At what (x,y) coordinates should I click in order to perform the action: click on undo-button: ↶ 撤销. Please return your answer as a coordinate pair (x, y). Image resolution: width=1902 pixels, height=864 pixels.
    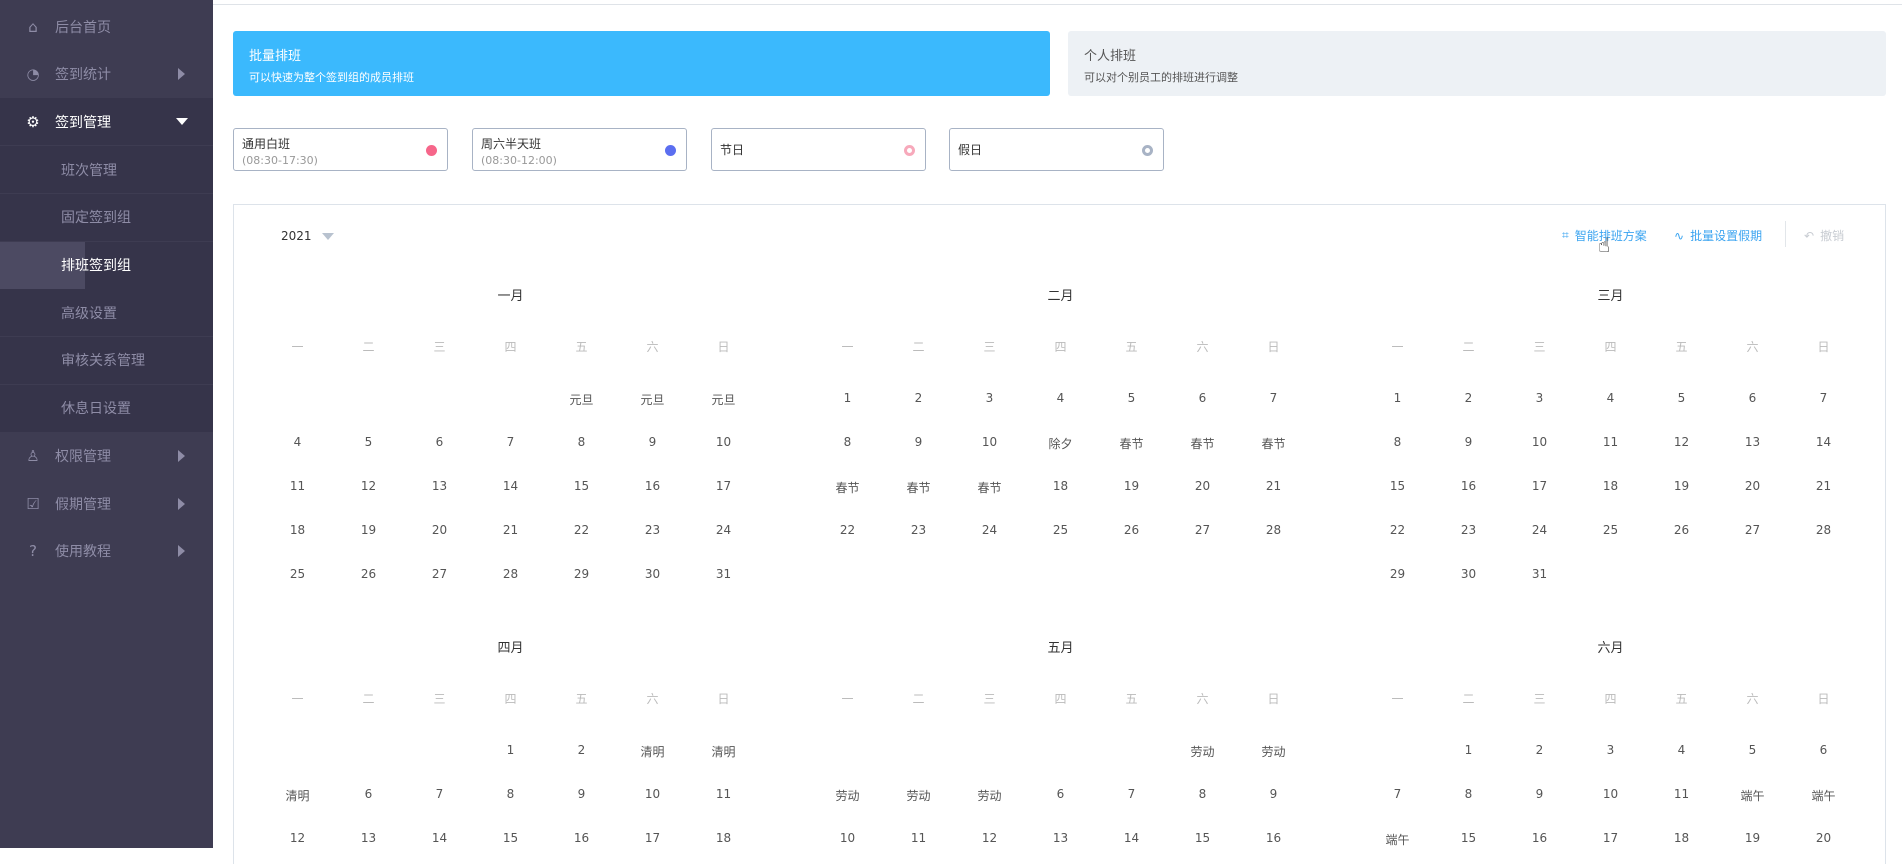
    Looking at the image, I should click on (1824, 235).